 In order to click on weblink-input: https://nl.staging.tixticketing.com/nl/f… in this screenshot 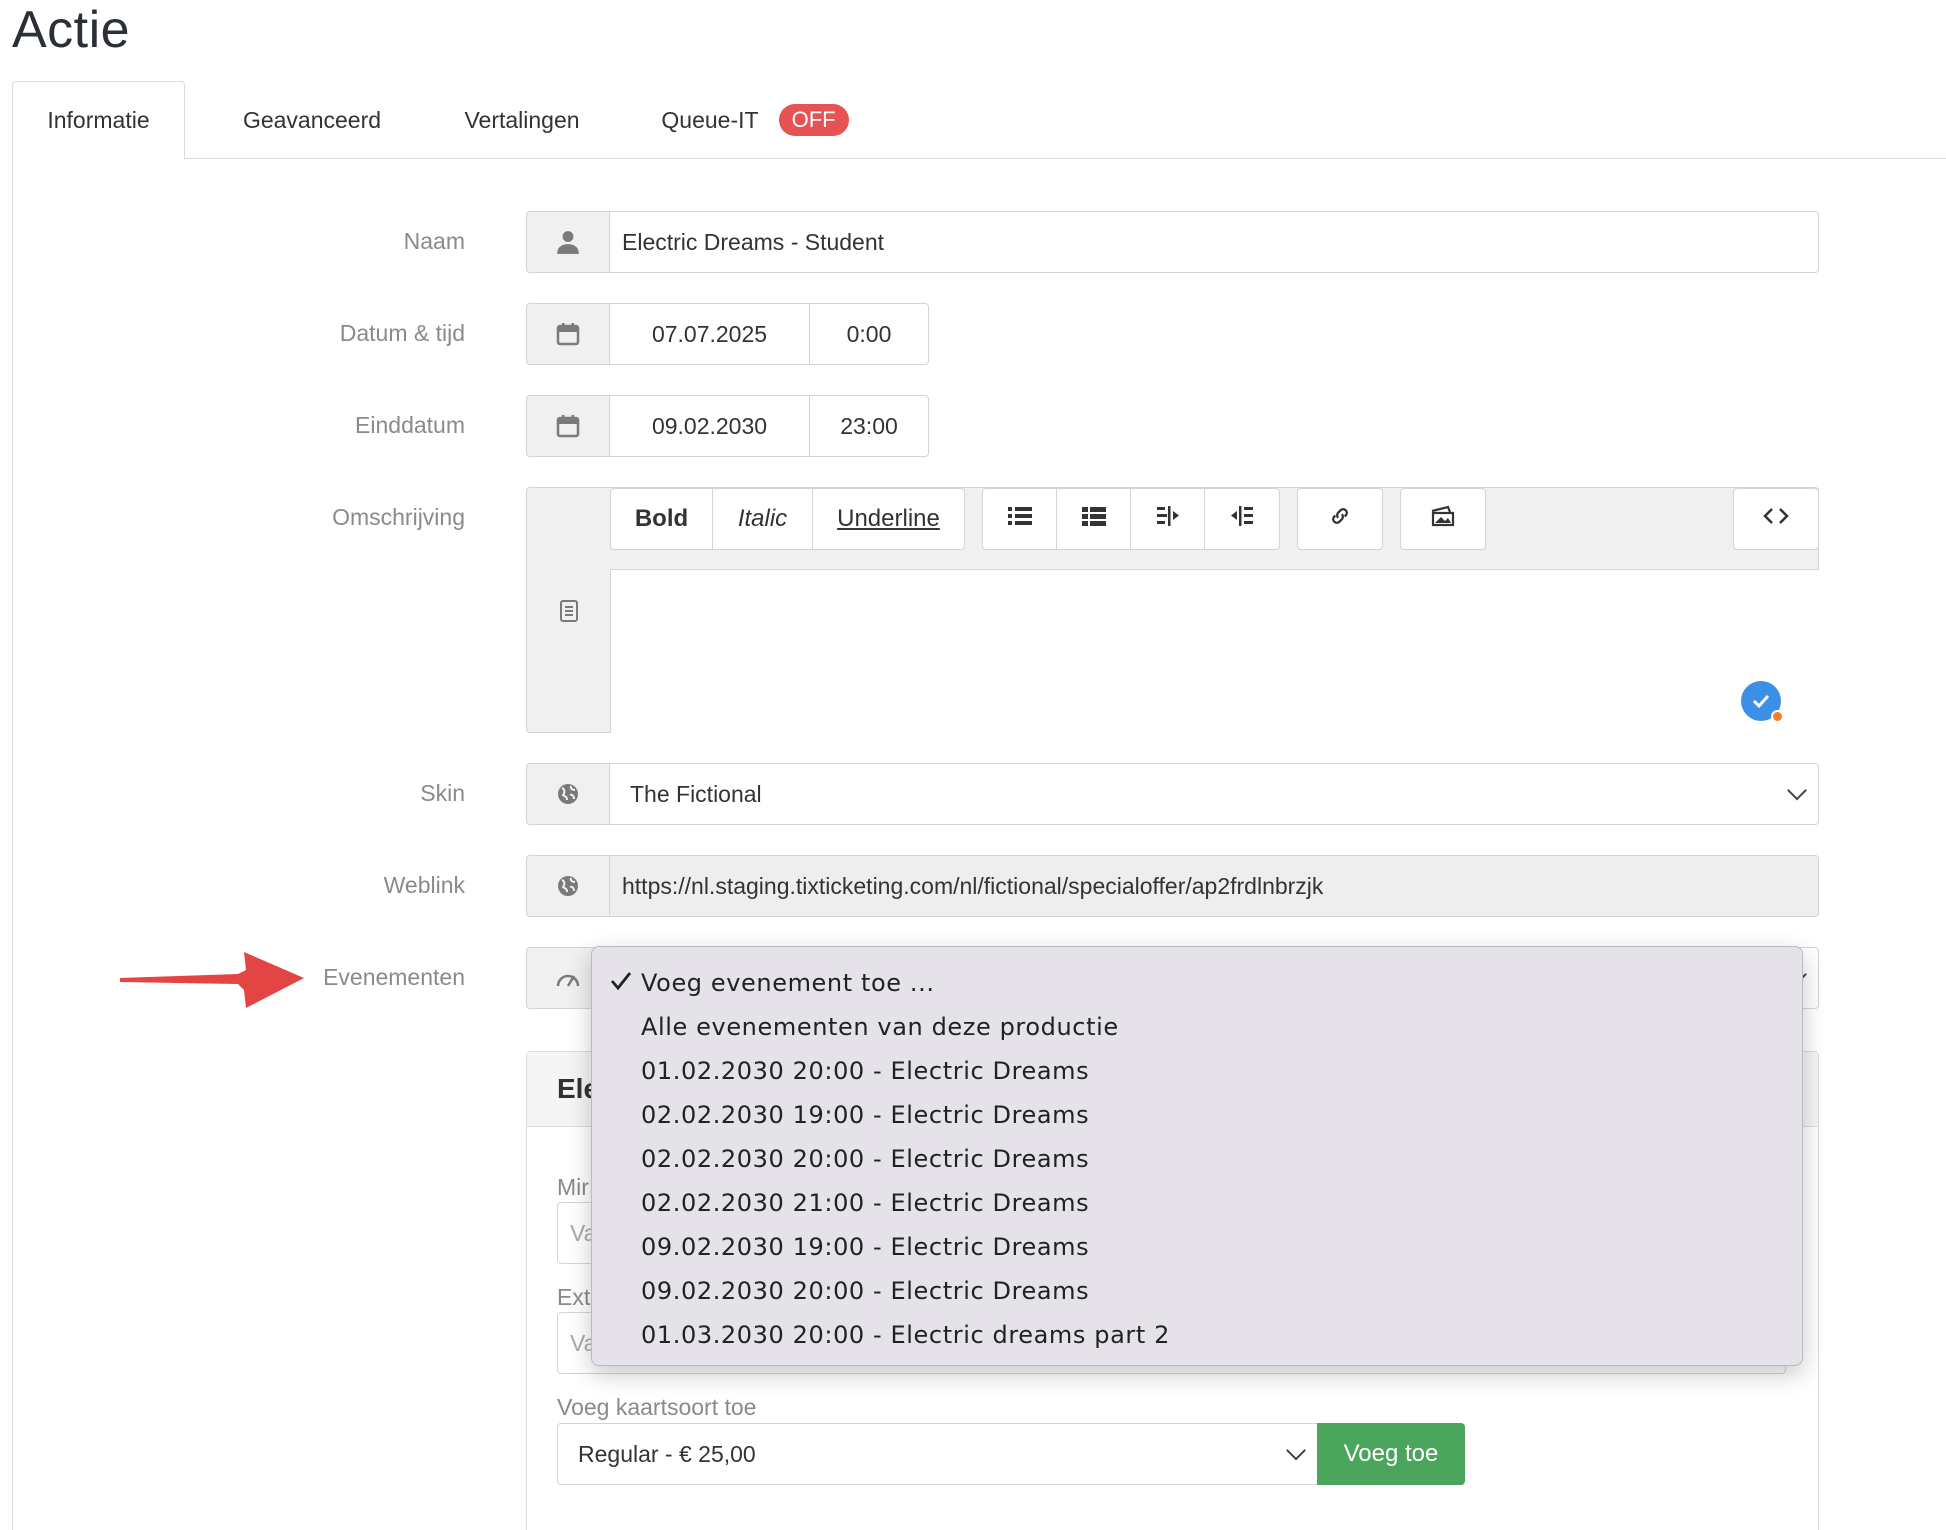, I will do `click(1214, 886)`.